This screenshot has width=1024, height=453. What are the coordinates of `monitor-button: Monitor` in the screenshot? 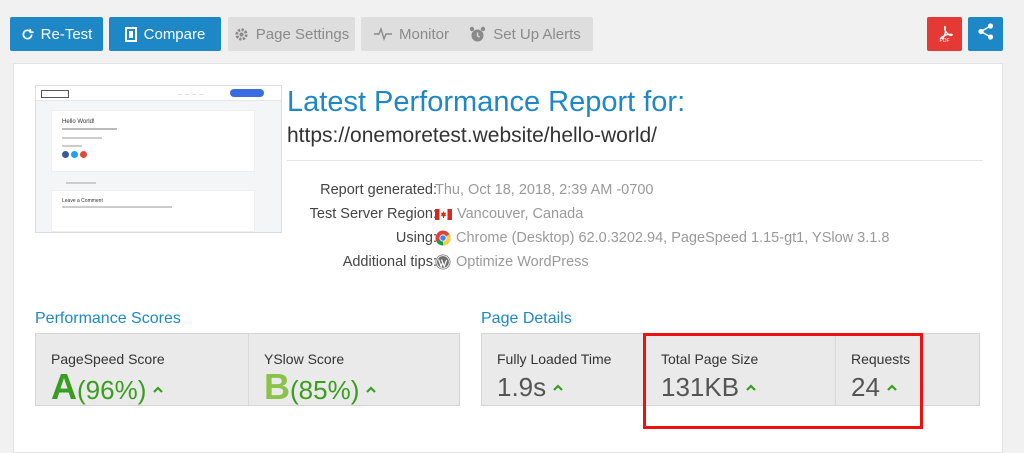 It's located at (411, 34).